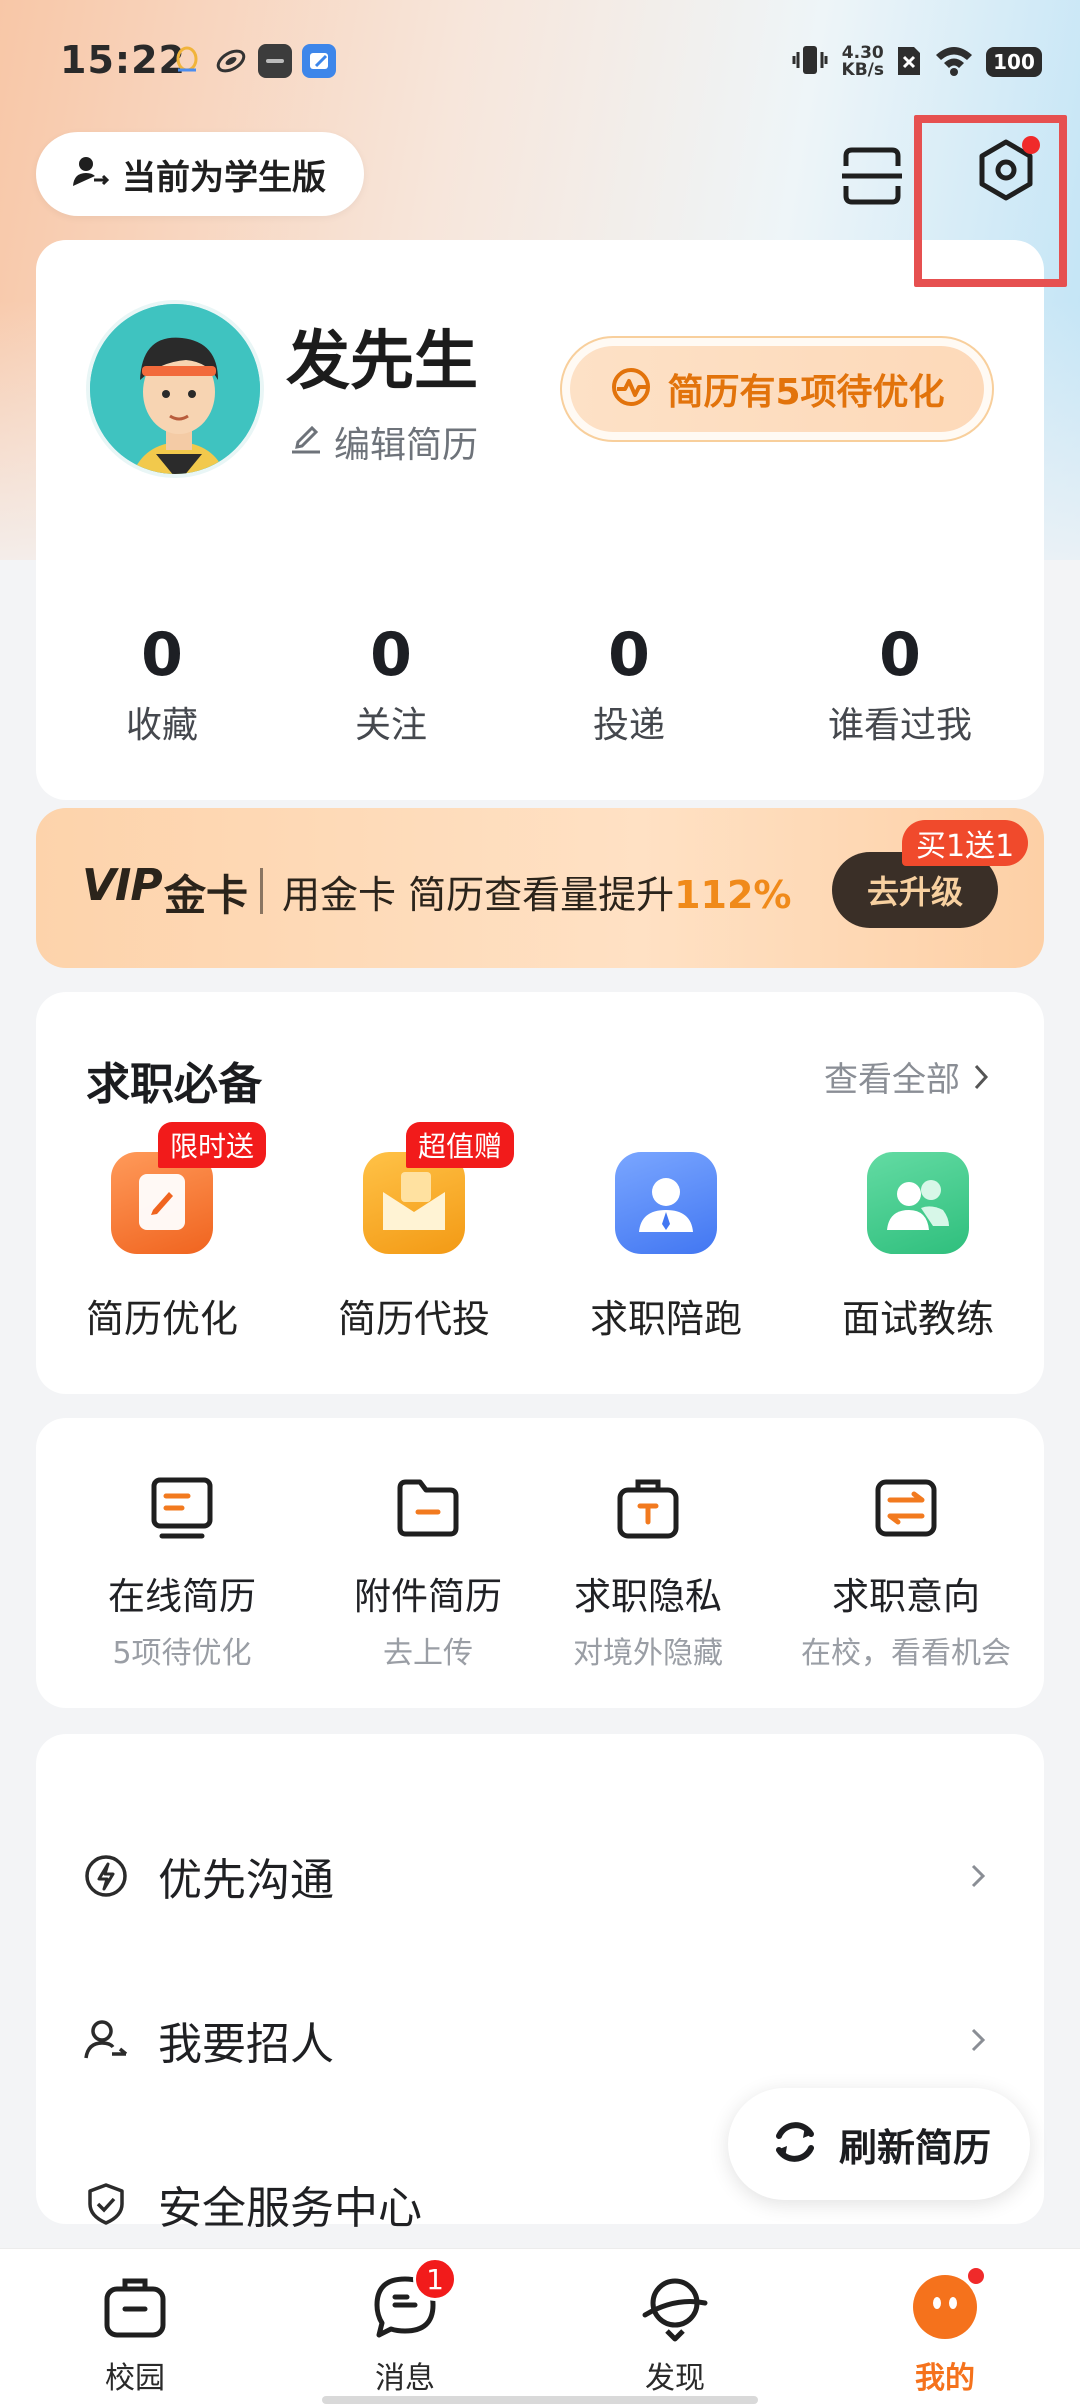 Image resolution: width=1080 pixels, height=2408 pixels. I want to click on nav-messages: 1 消息, so click(405, 2328).